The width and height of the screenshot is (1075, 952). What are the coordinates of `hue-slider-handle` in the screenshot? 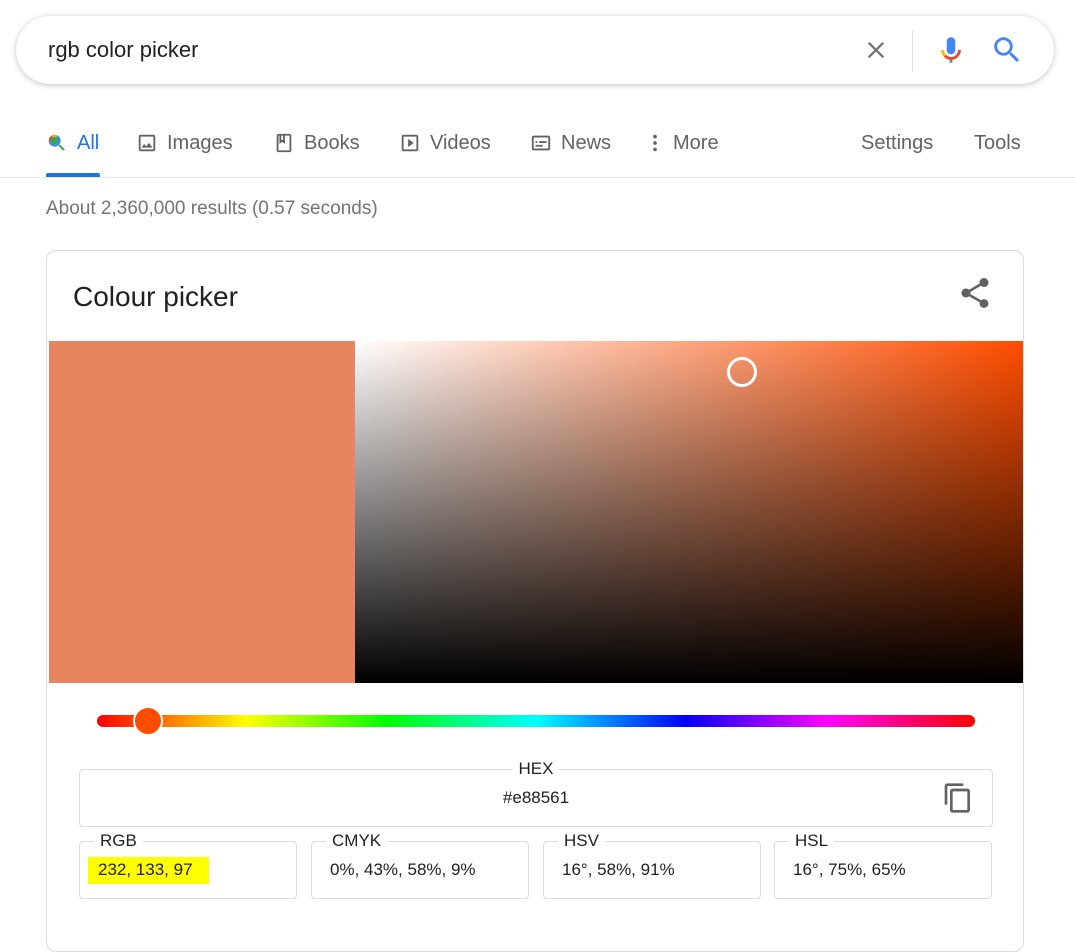 It's located at (148, 721).